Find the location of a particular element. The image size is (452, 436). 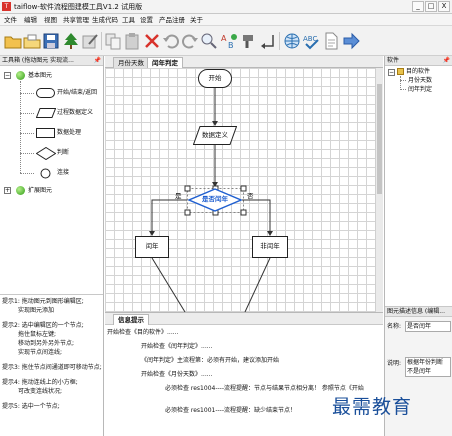

circle-shape-icon is located at coordinates (45, 174).